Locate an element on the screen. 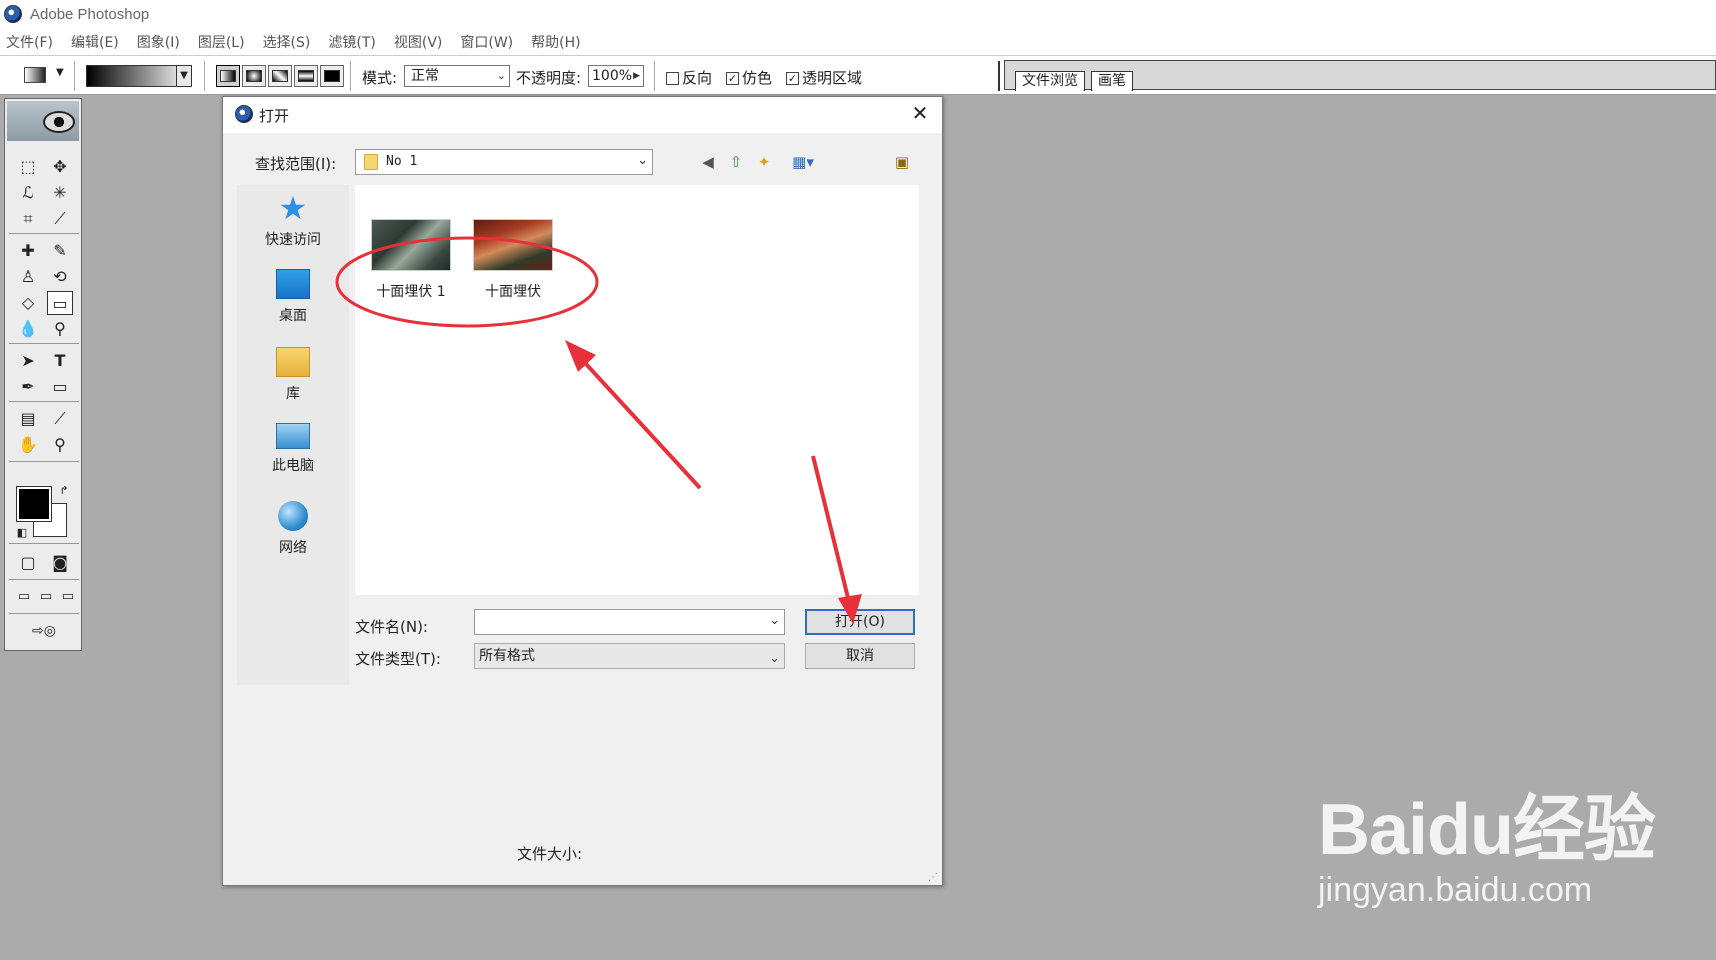 The image size is (1716, 960). stamp-tool-icon: ♙ is located at coordinates (28, 277).